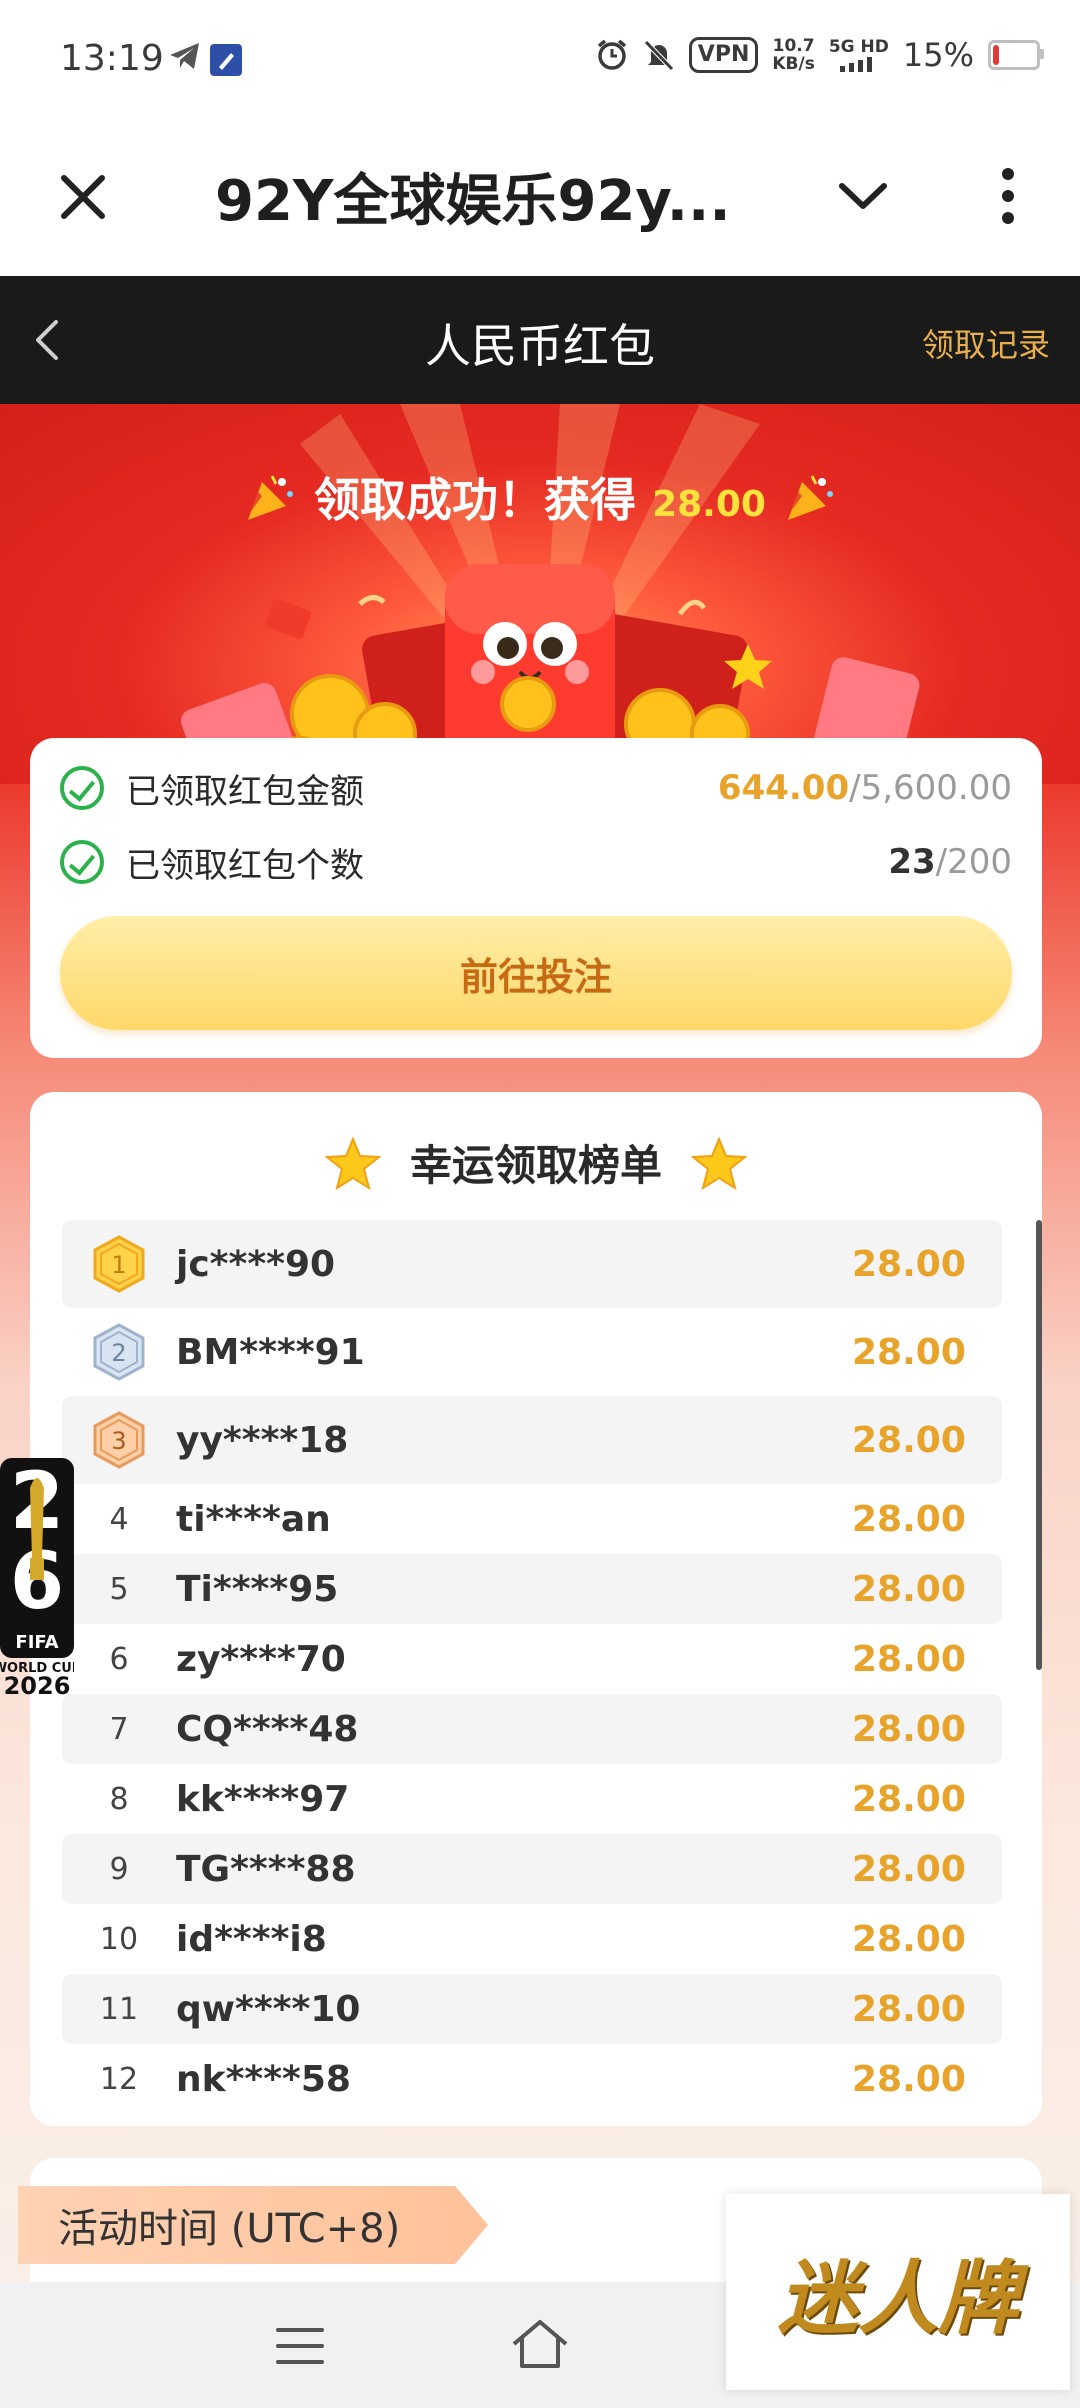 This screenshot has height=2408, width=1080. I want to click on mute-icon, so click(658, 55).